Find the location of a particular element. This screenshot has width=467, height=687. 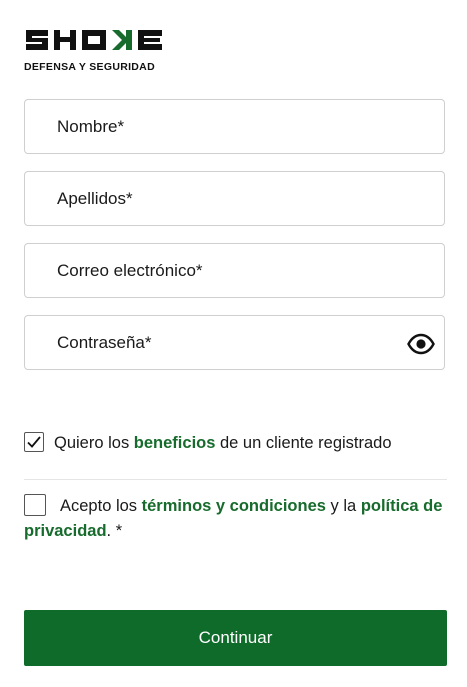

eye-icon is located at coordinates (421, 344).